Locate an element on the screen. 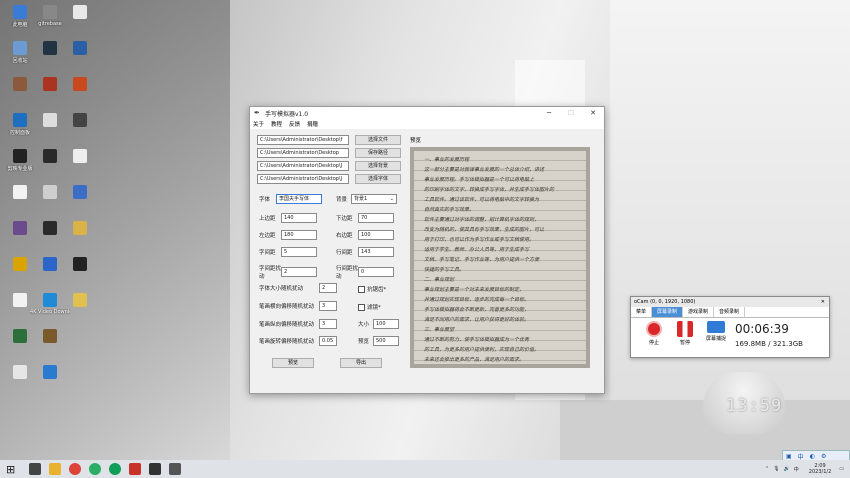 The width and height of the screenshot is (850, 478). field-label: 上边距 is located at coordinates (267, 219).